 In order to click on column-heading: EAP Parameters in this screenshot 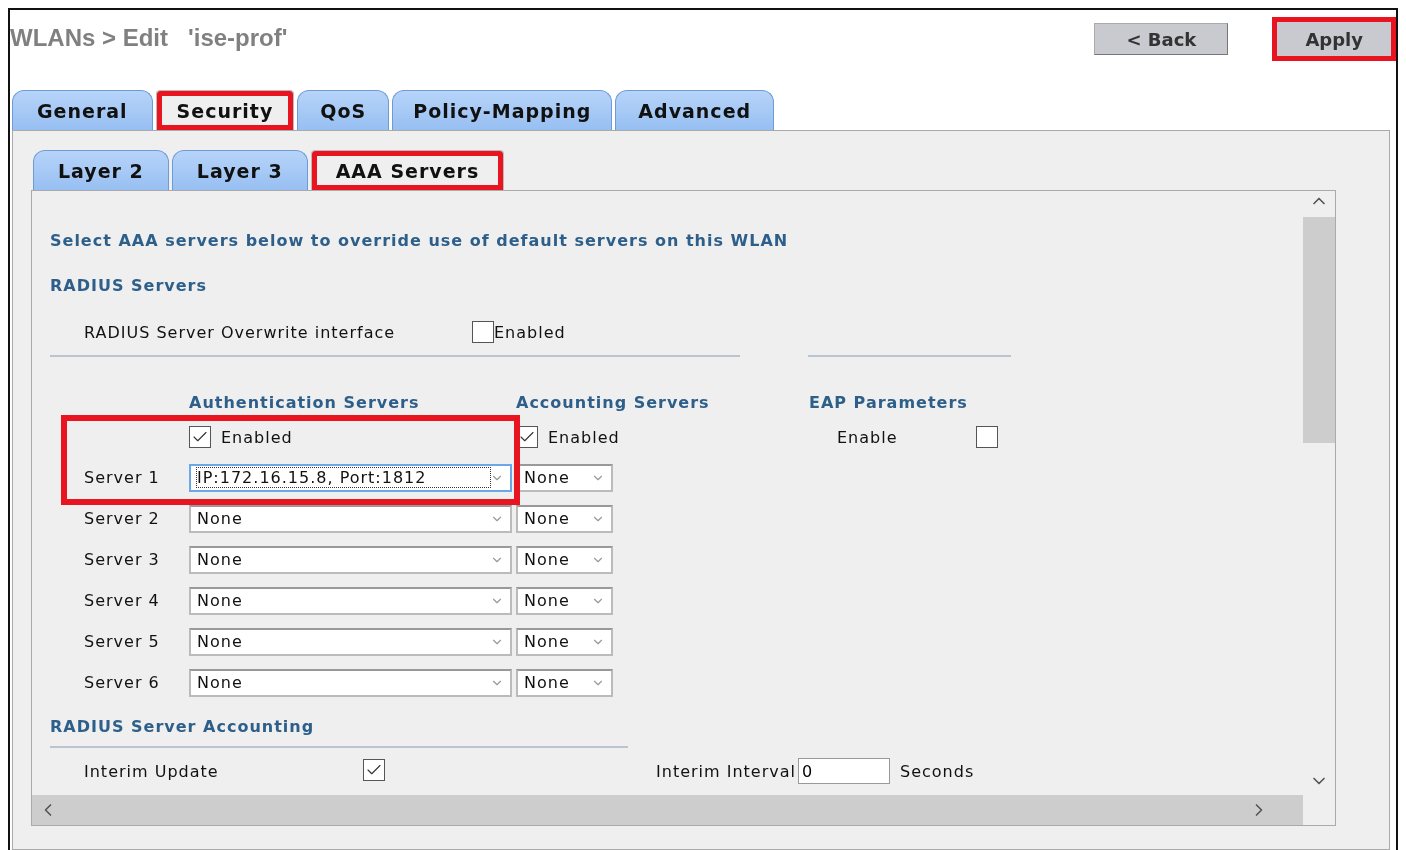, I will do `click(889, 402)`.